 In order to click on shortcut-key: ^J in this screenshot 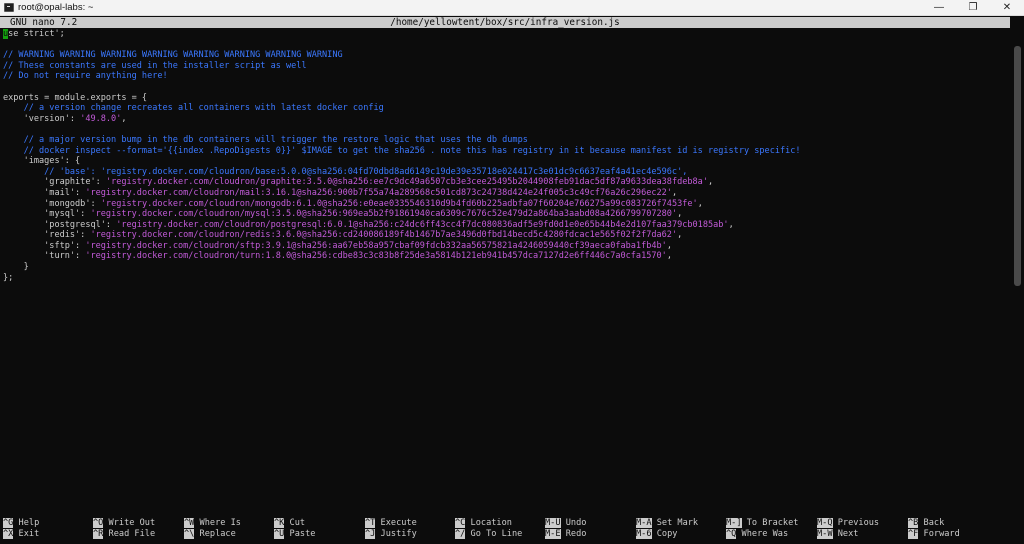, I will do `click(370, 534)`.